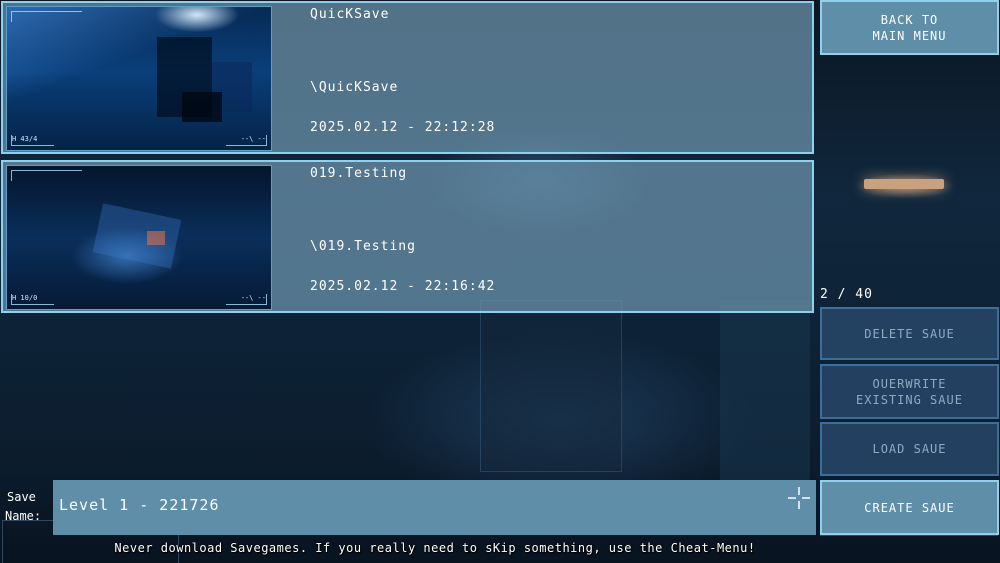 The width and height of the screenshot is (1000, 563). I want to click on save-name-input, so click(434, 507).